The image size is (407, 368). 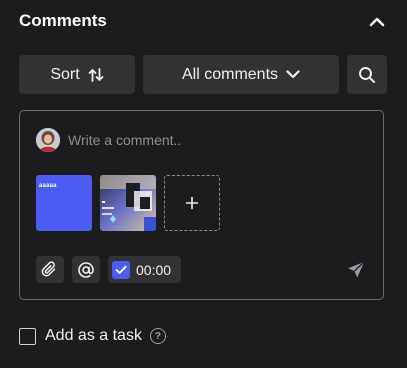 I want to click on search-button, so click(x=367, y=74).